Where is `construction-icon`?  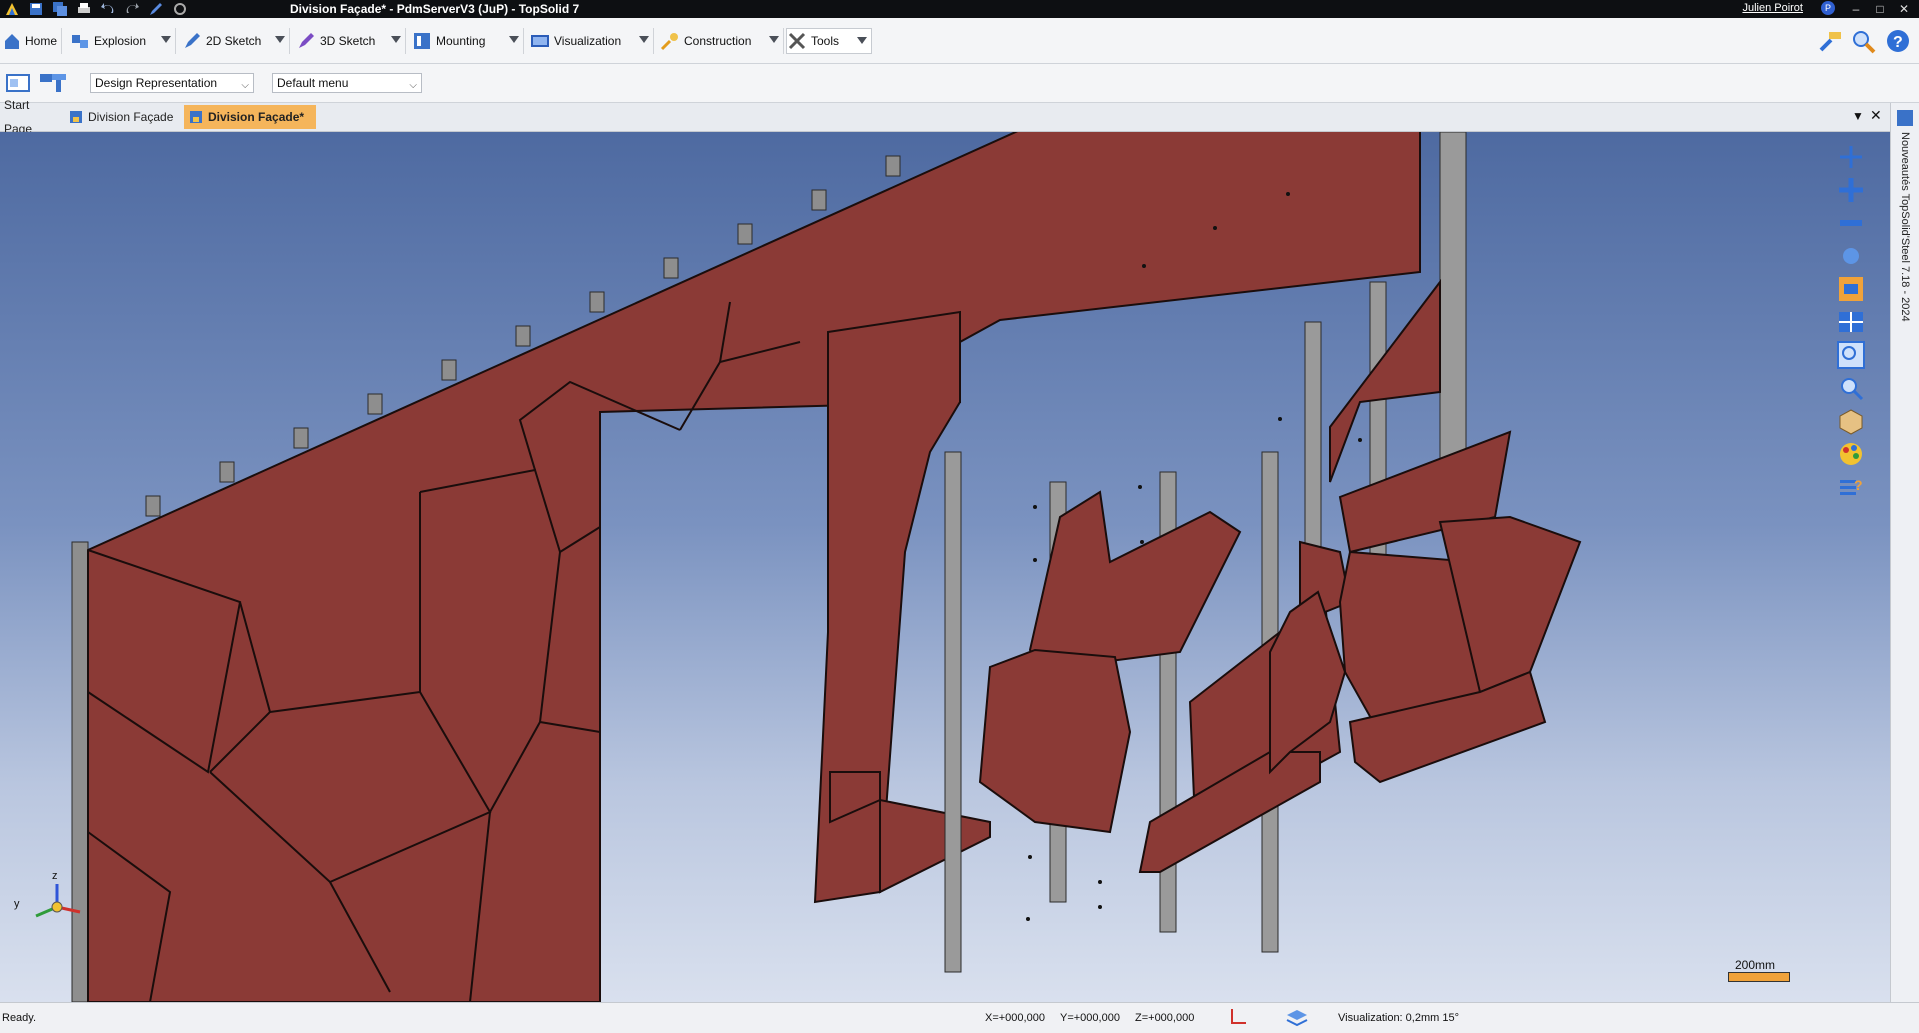
construction-icon is located at coordinates (669, 42).